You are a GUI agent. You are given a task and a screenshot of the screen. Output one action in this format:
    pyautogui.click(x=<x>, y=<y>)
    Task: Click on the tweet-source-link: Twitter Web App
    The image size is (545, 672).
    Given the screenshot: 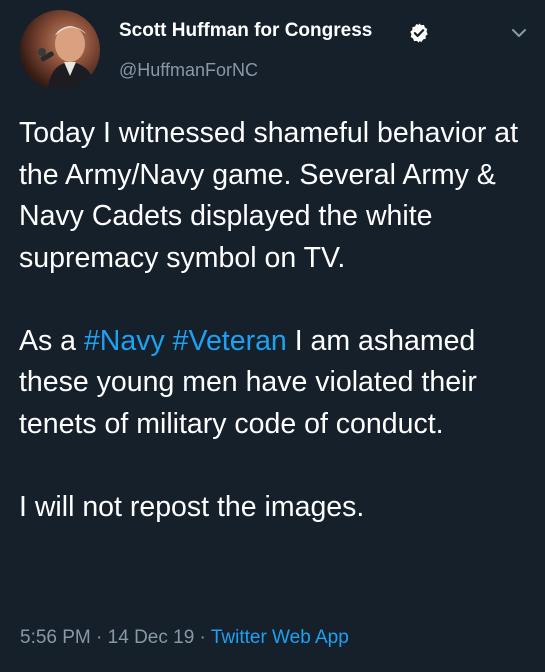 What is the action you would take?
    pyautogui.click(x=280, y=637)
    